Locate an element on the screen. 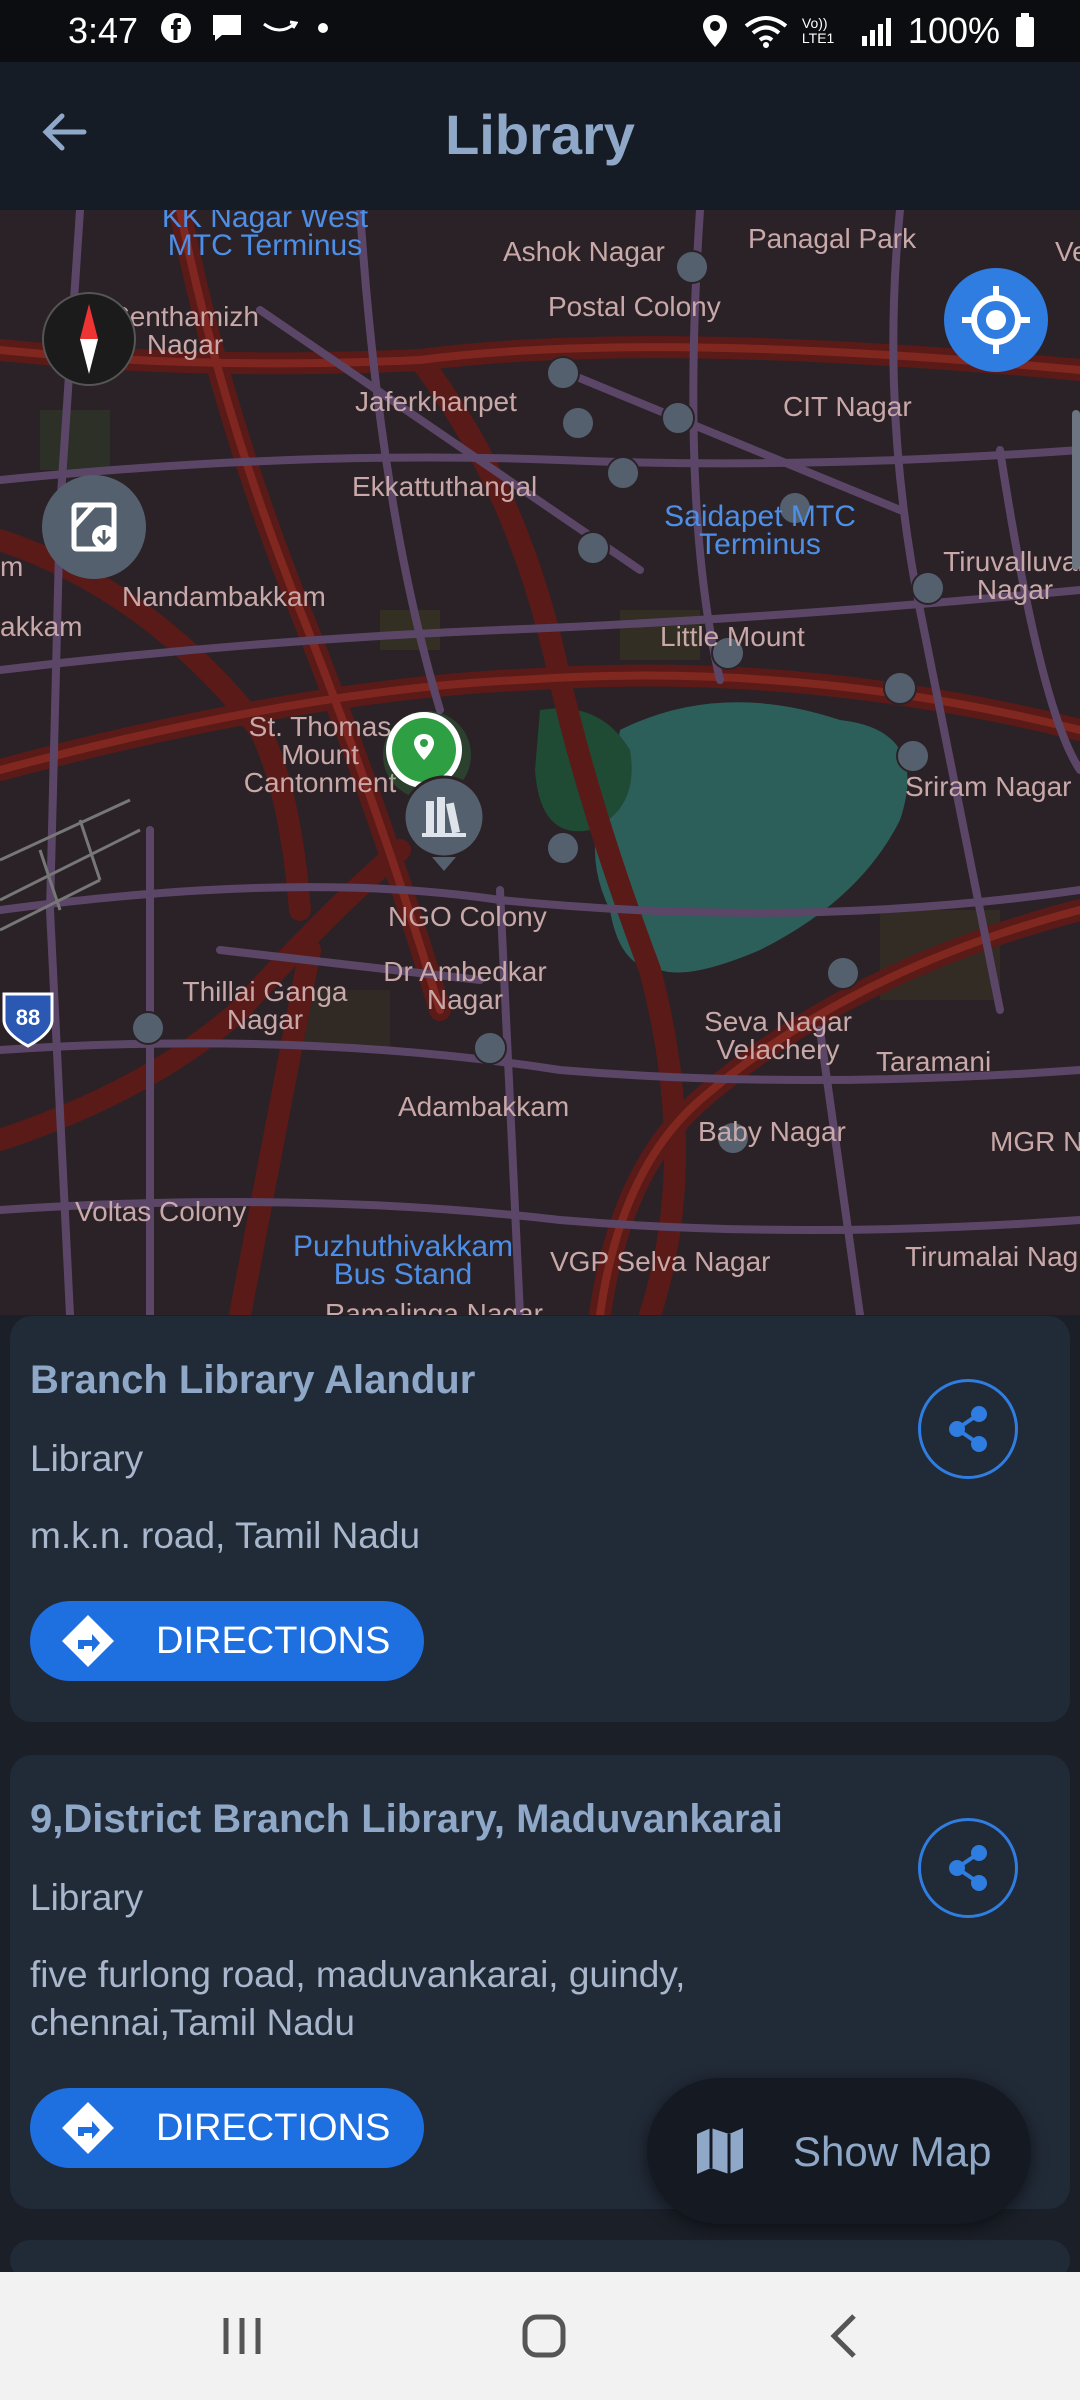 The height and width of the screenshot is (2400, 1080). page-title: Library is located at coordinates (540, 134).